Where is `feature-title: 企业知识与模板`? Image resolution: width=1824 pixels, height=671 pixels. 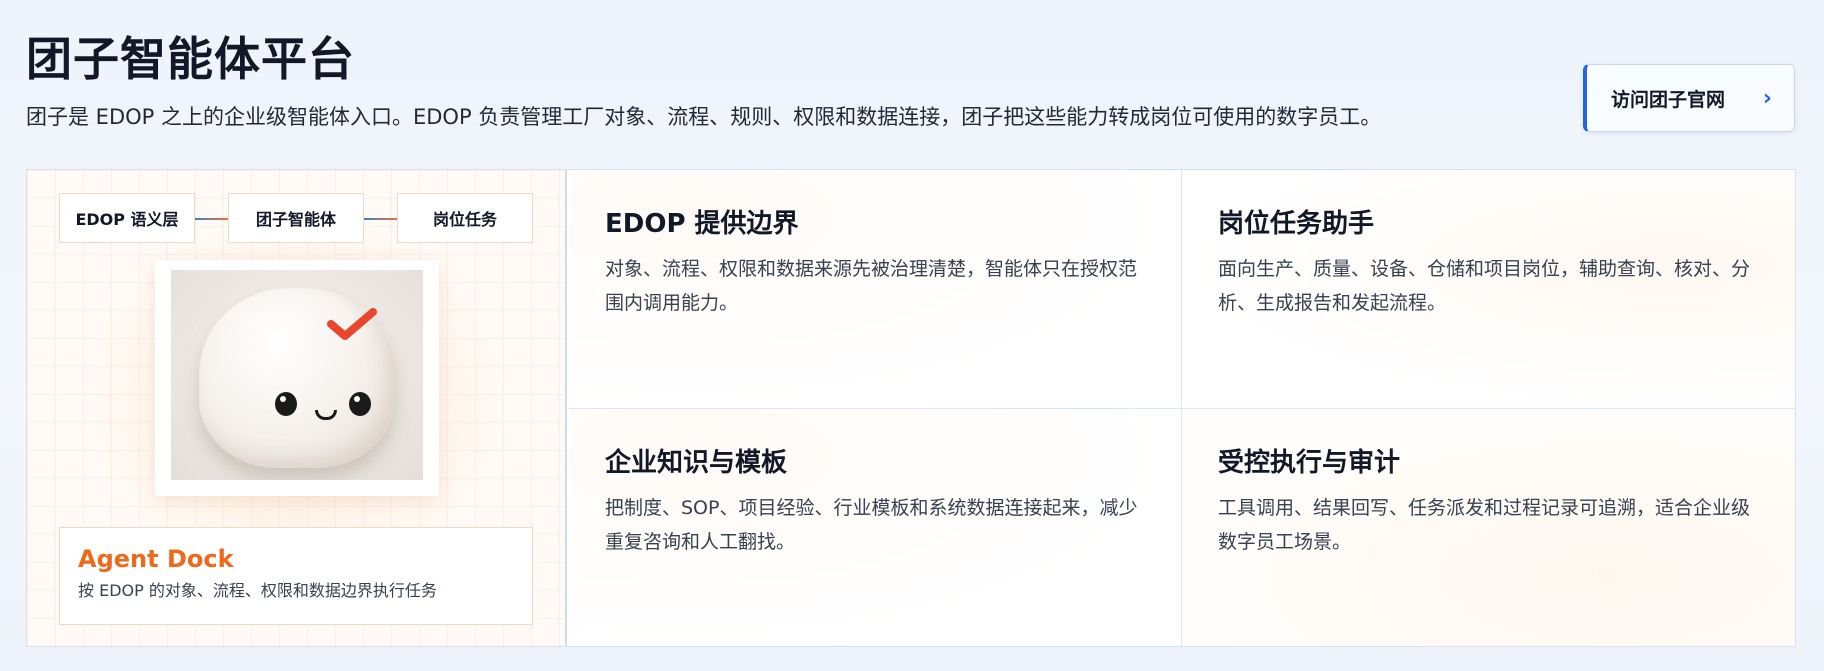
feature-title: 企业知识与模板 is located at coordinates (696, 463).